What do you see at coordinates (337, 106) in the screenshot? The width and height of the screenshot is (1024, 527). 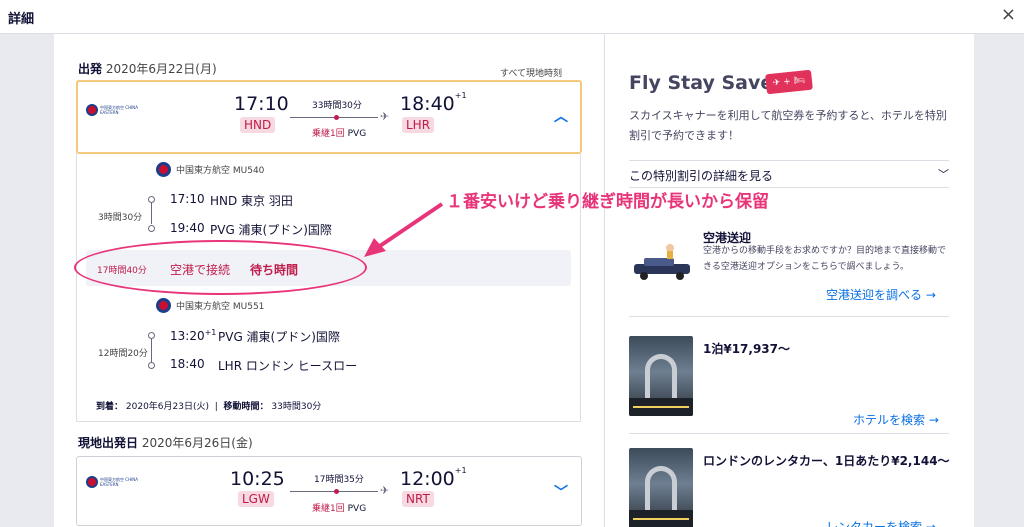 I see `outbound-duration: 33時間30分` at bounding box center [337, 106].